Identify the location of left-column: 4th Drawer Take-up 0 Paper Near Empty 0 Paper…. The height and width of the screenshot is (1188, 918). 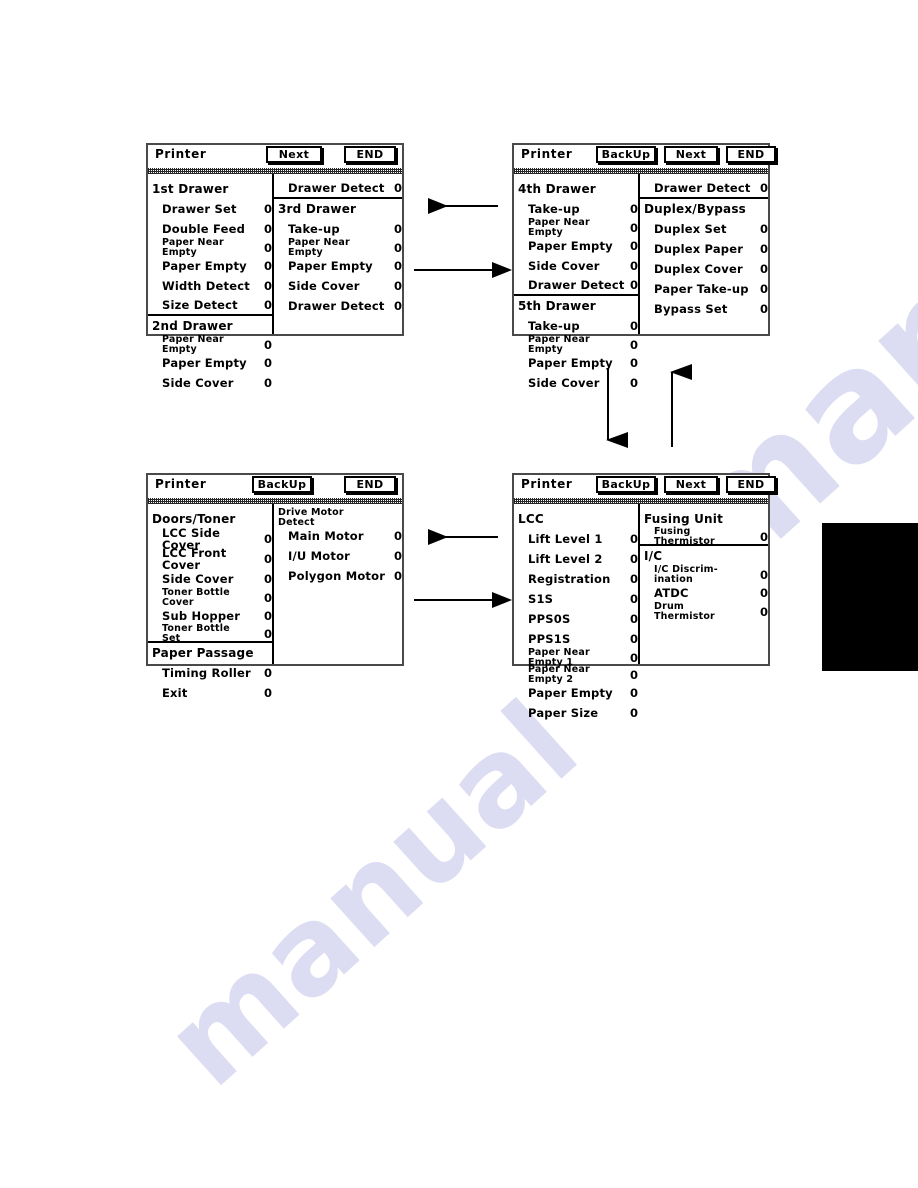
(577, 282).